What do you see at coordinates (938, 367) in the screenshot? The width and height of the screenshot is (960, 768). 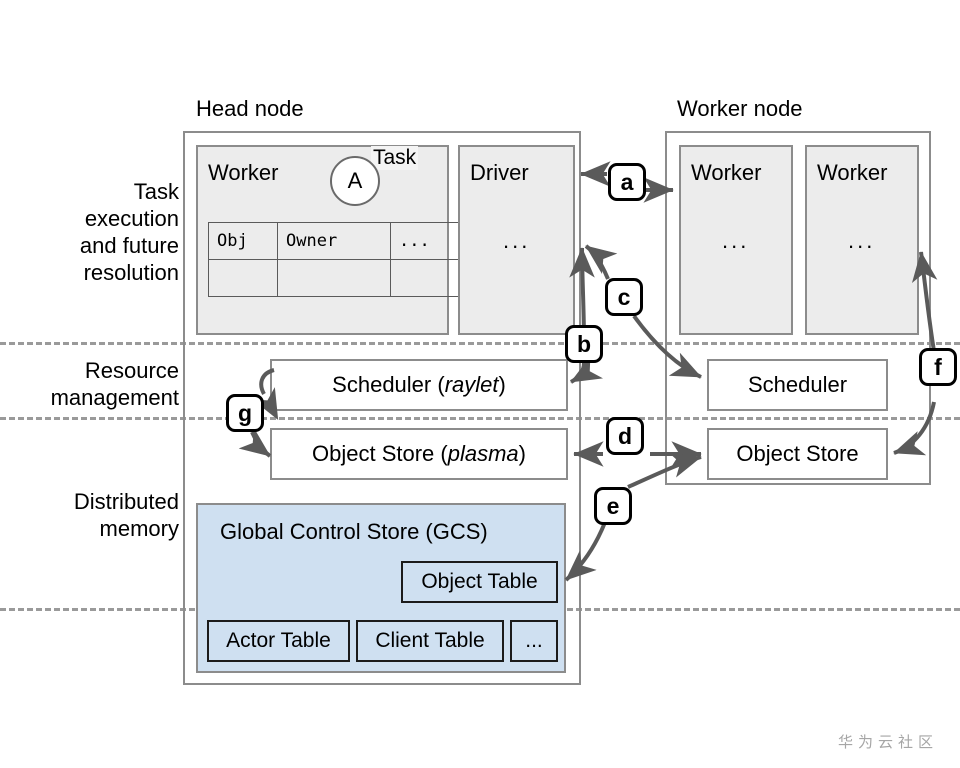 I see `edge-badge-f: f` at bounding box center [938, 367].